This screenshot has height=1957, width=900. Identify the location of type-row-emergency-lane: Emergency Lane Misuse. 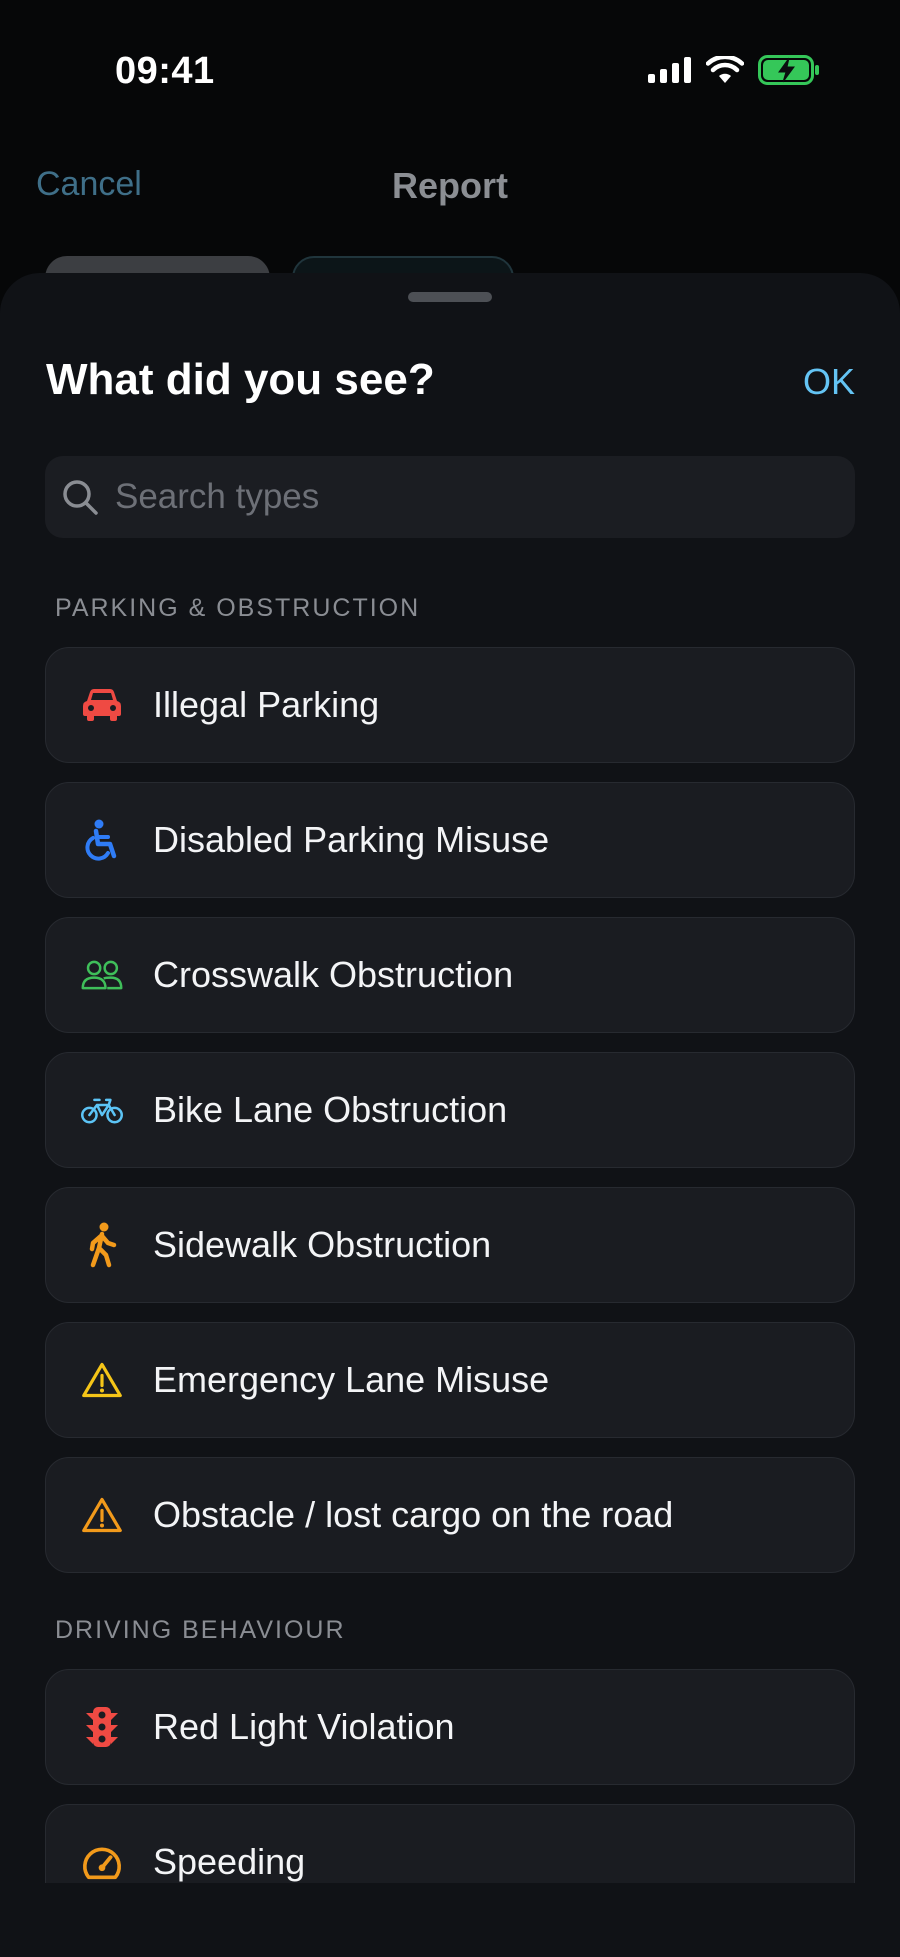
(450, 1380).